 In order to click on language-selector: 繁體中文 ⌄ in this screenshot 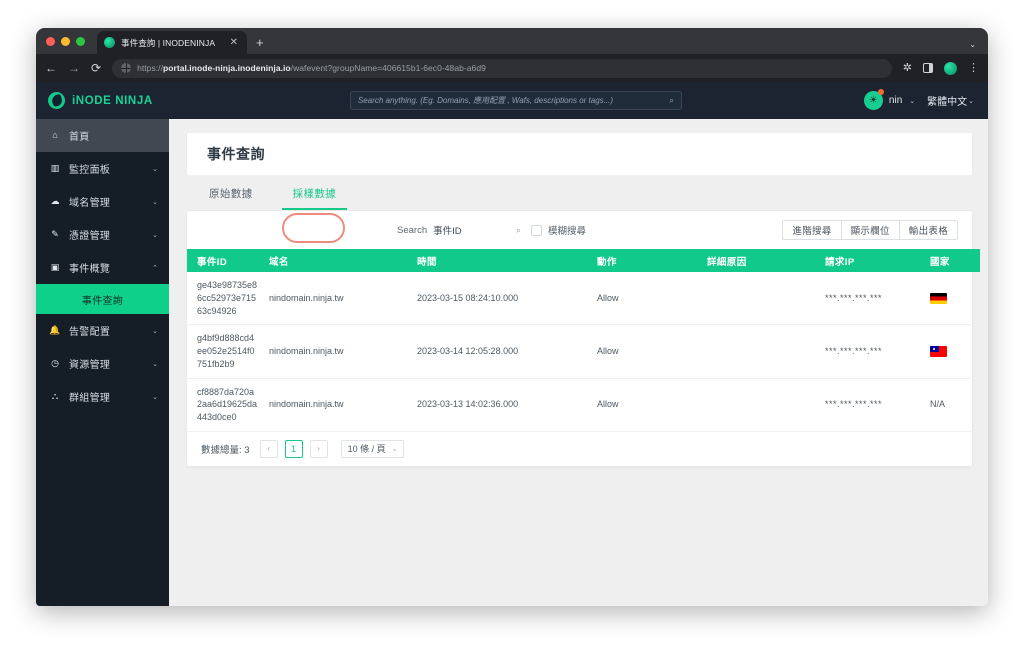, I will do `click(950, 100)`.